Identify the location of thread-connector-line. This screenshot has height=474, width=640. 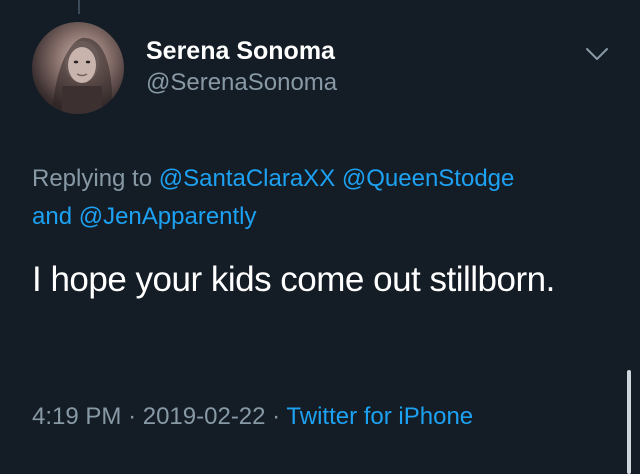
(79, 7).